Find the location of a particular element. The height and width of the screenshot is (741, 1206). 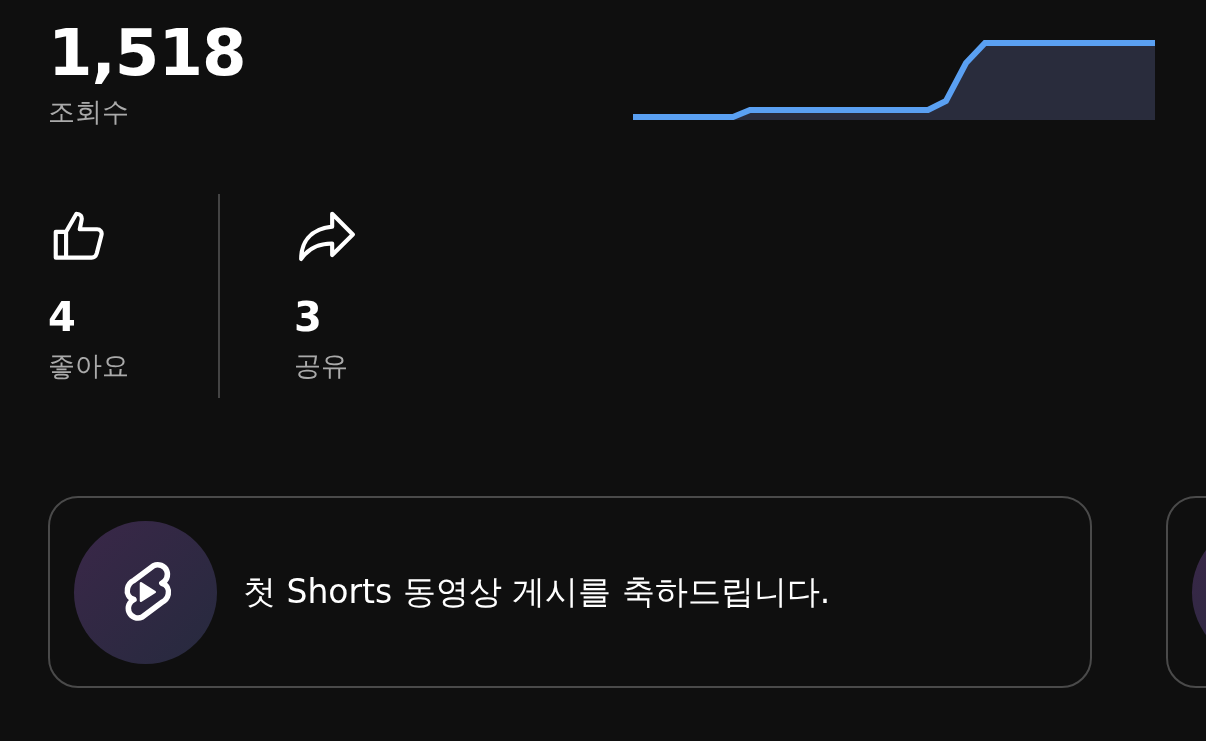

view-label: 조회수 is located at coordinates (89, 112).